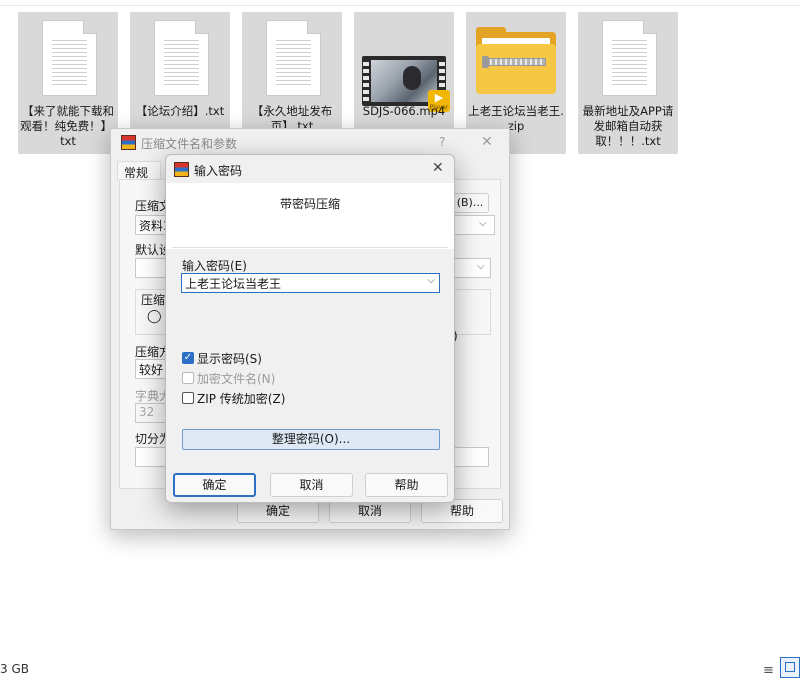 This screenshot has height=678, width=800. Describe the element at coordinates (310, 143) in the screenshot. I see `dialog-titlebar: 压缩文件名和参数 ? ✕` at that location.